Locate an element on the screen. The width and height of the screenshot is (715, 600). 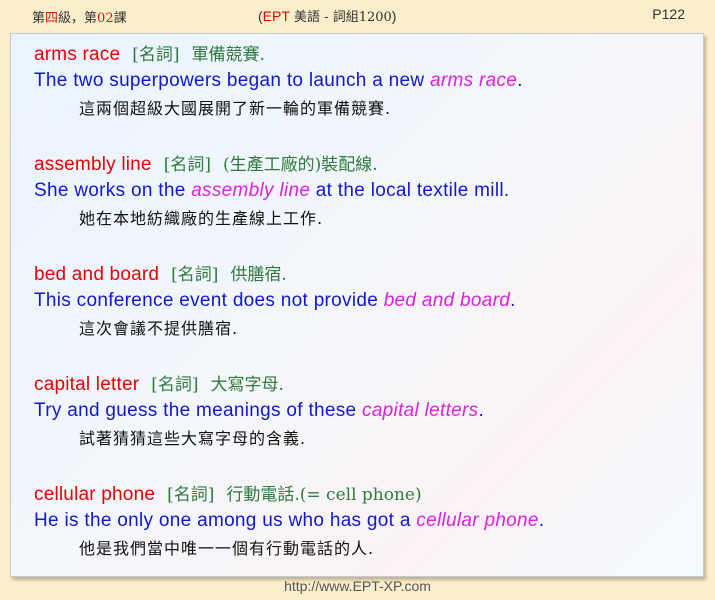
entry-term: arms race is located at coordinates (77, 54).